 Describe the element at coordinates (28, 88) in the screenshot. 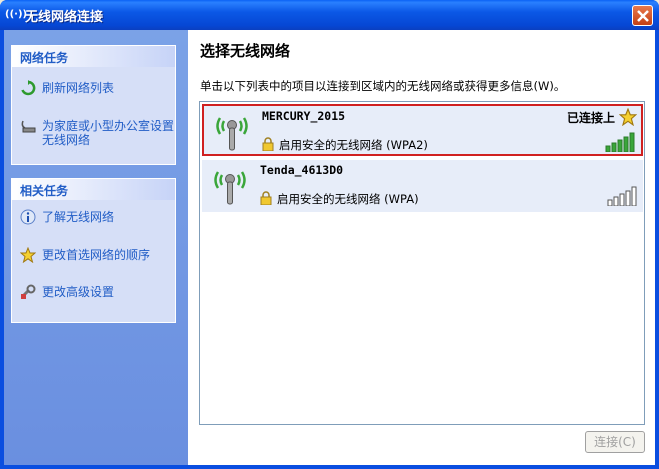

I see `refresh-icon` at that location.